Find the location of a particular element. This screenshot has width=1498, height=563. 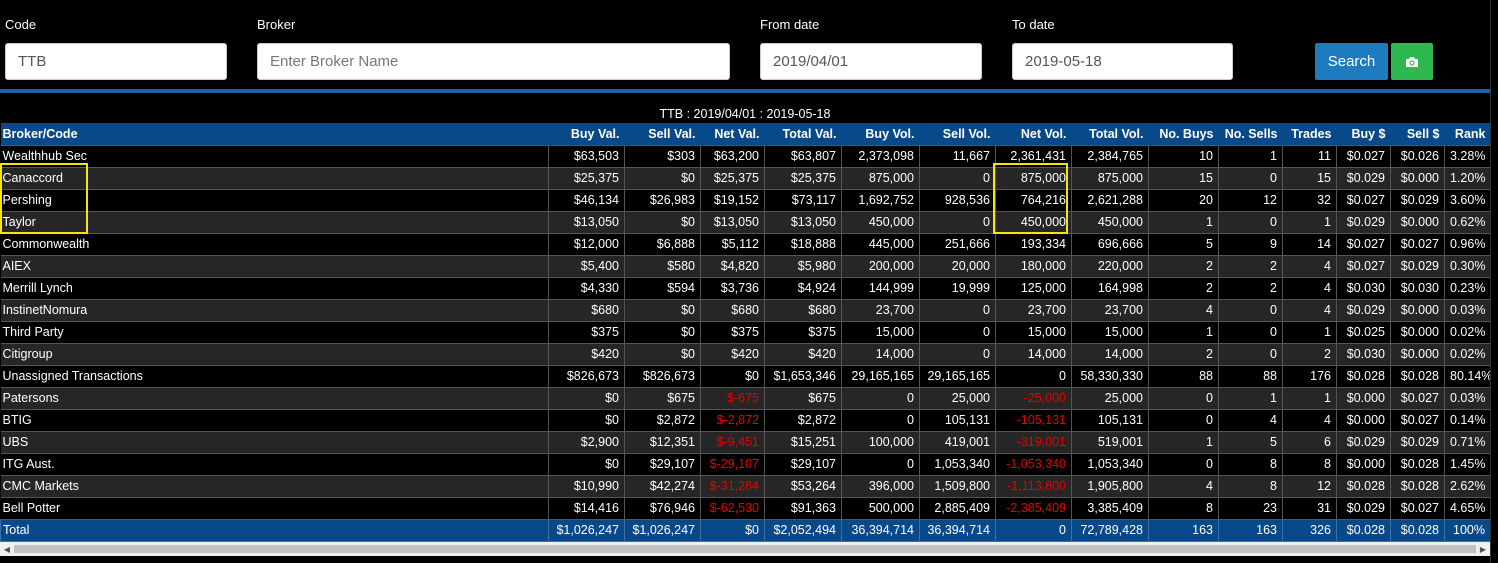

column-header: No. Sells is located at coordinates (1250, 134).